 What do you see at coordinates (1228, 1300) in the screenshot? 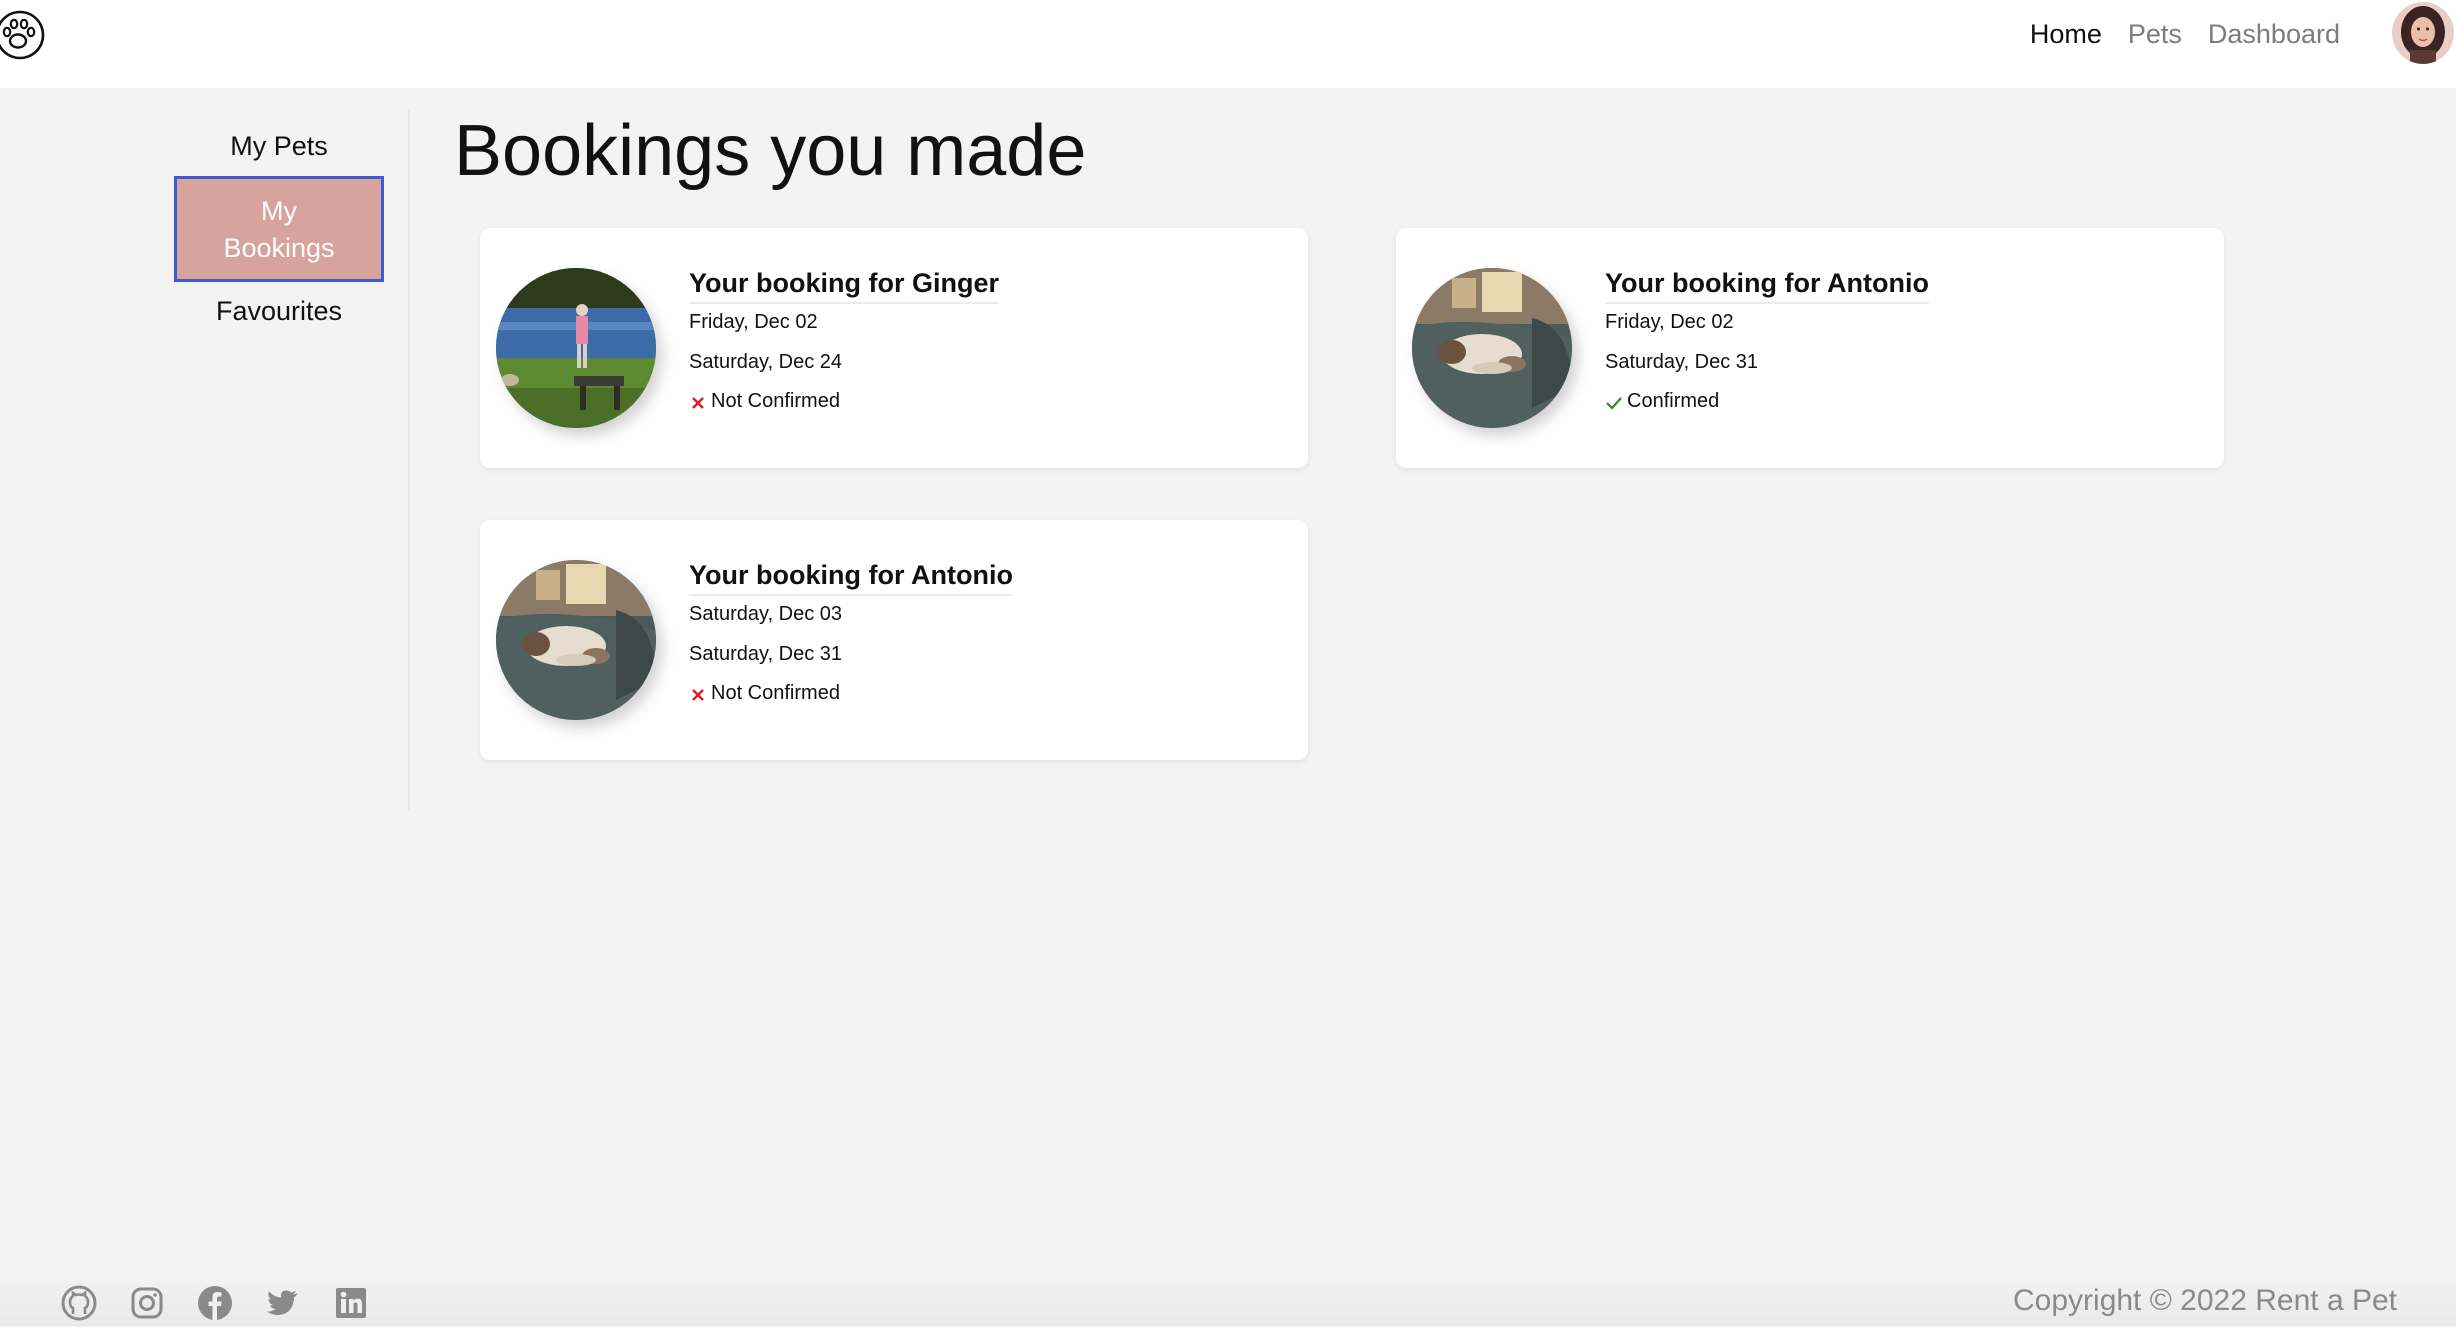
I see `page-footer: Copyright © 2022 Rent a Pet` at bounding box center [1228, 1300].